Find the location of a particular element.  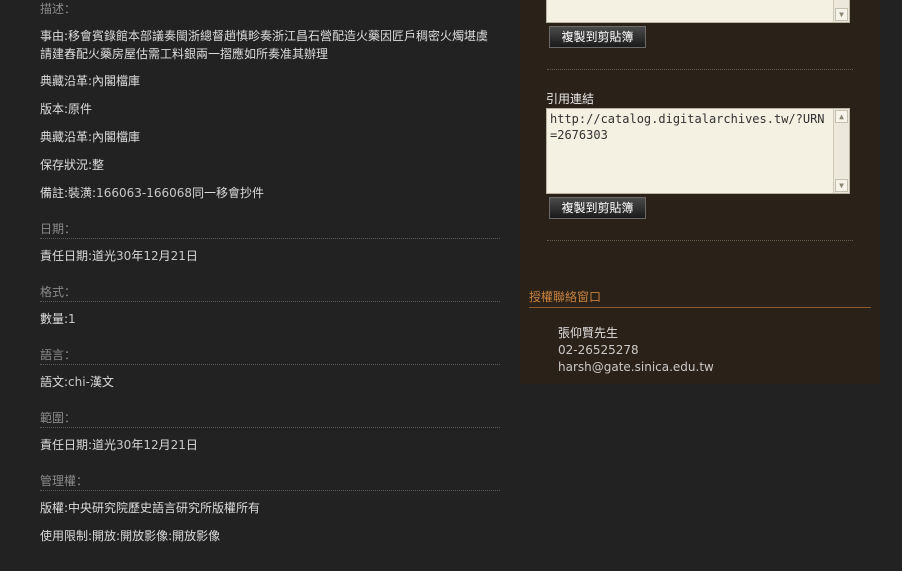

contact-email: harsh@gate.sinica.edu.tw is located at coordinates (636, 367).